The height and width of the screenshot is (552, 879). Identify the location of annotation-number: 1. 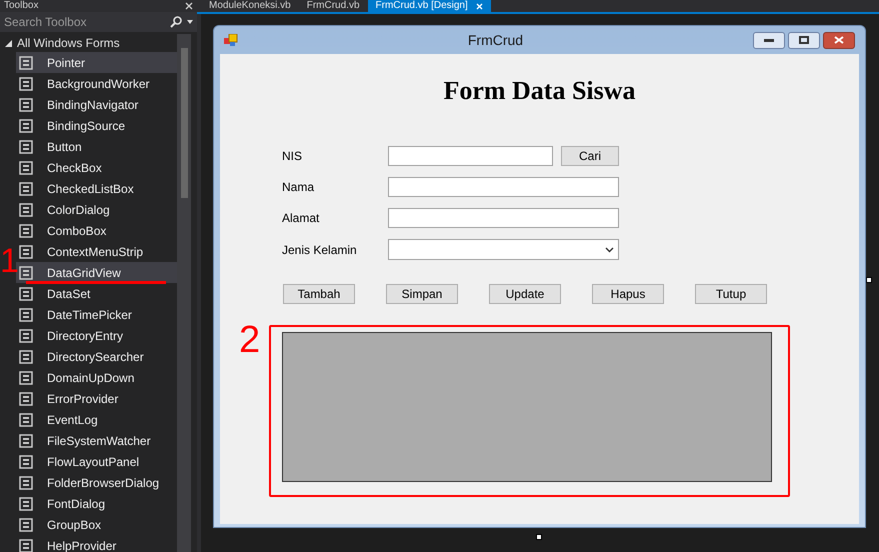
(9, 261).